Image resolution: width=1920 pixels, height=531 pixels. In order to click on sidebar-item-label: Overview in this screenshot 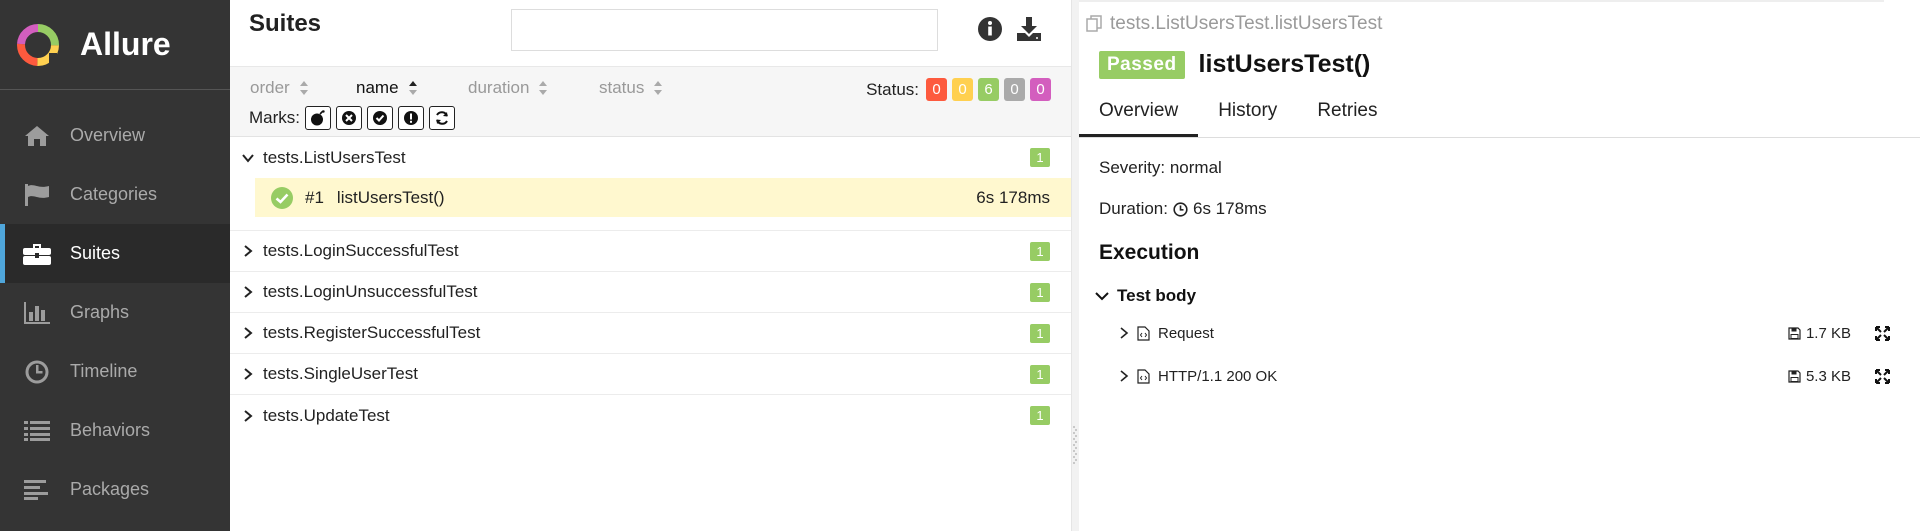, I will do `click(108, 135)`.